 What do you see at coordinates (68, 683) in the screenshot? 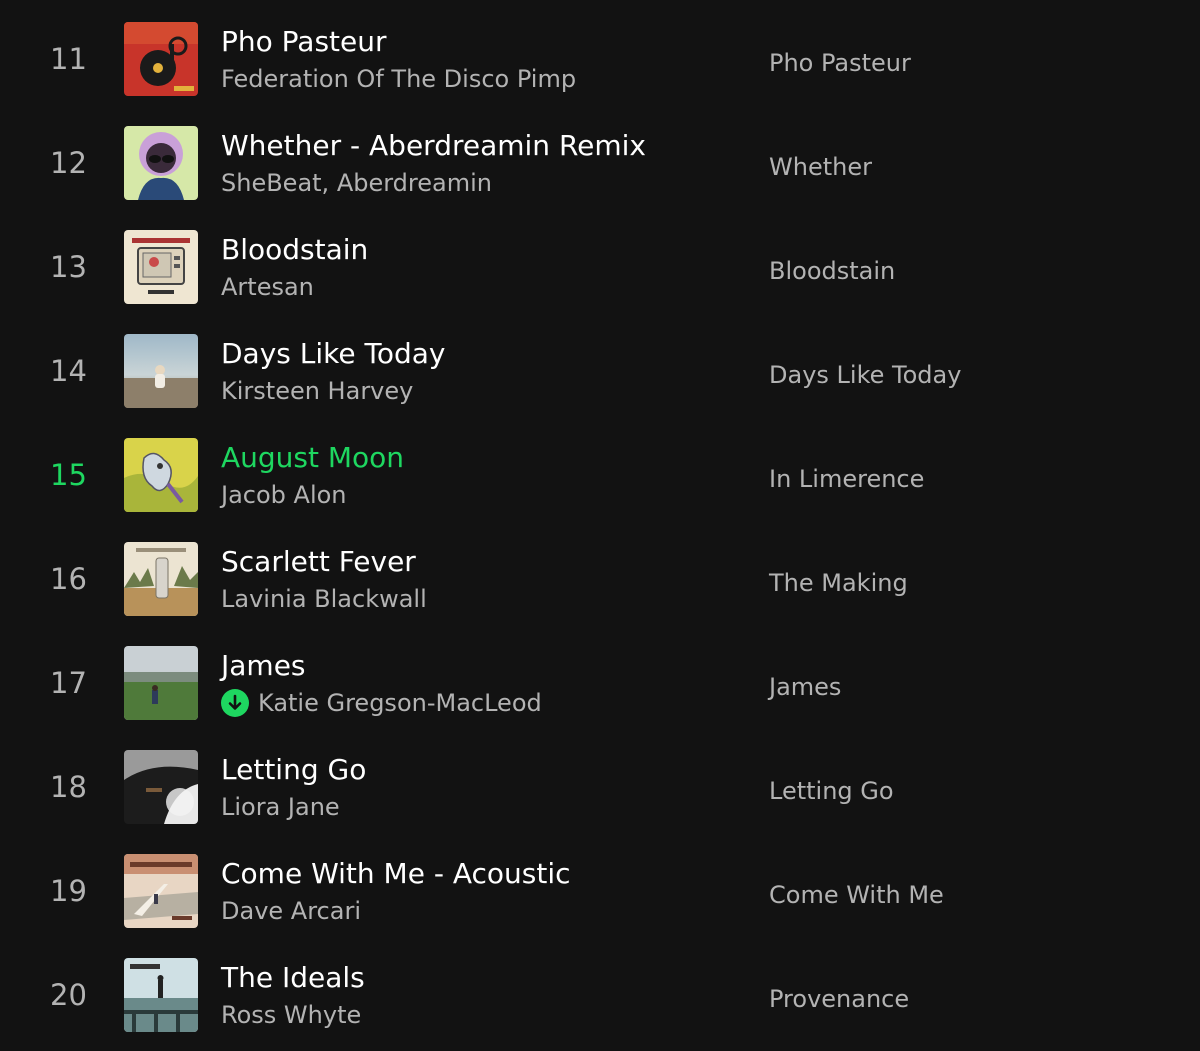
I see `track-number: 17` at bounding box center [68, 683].